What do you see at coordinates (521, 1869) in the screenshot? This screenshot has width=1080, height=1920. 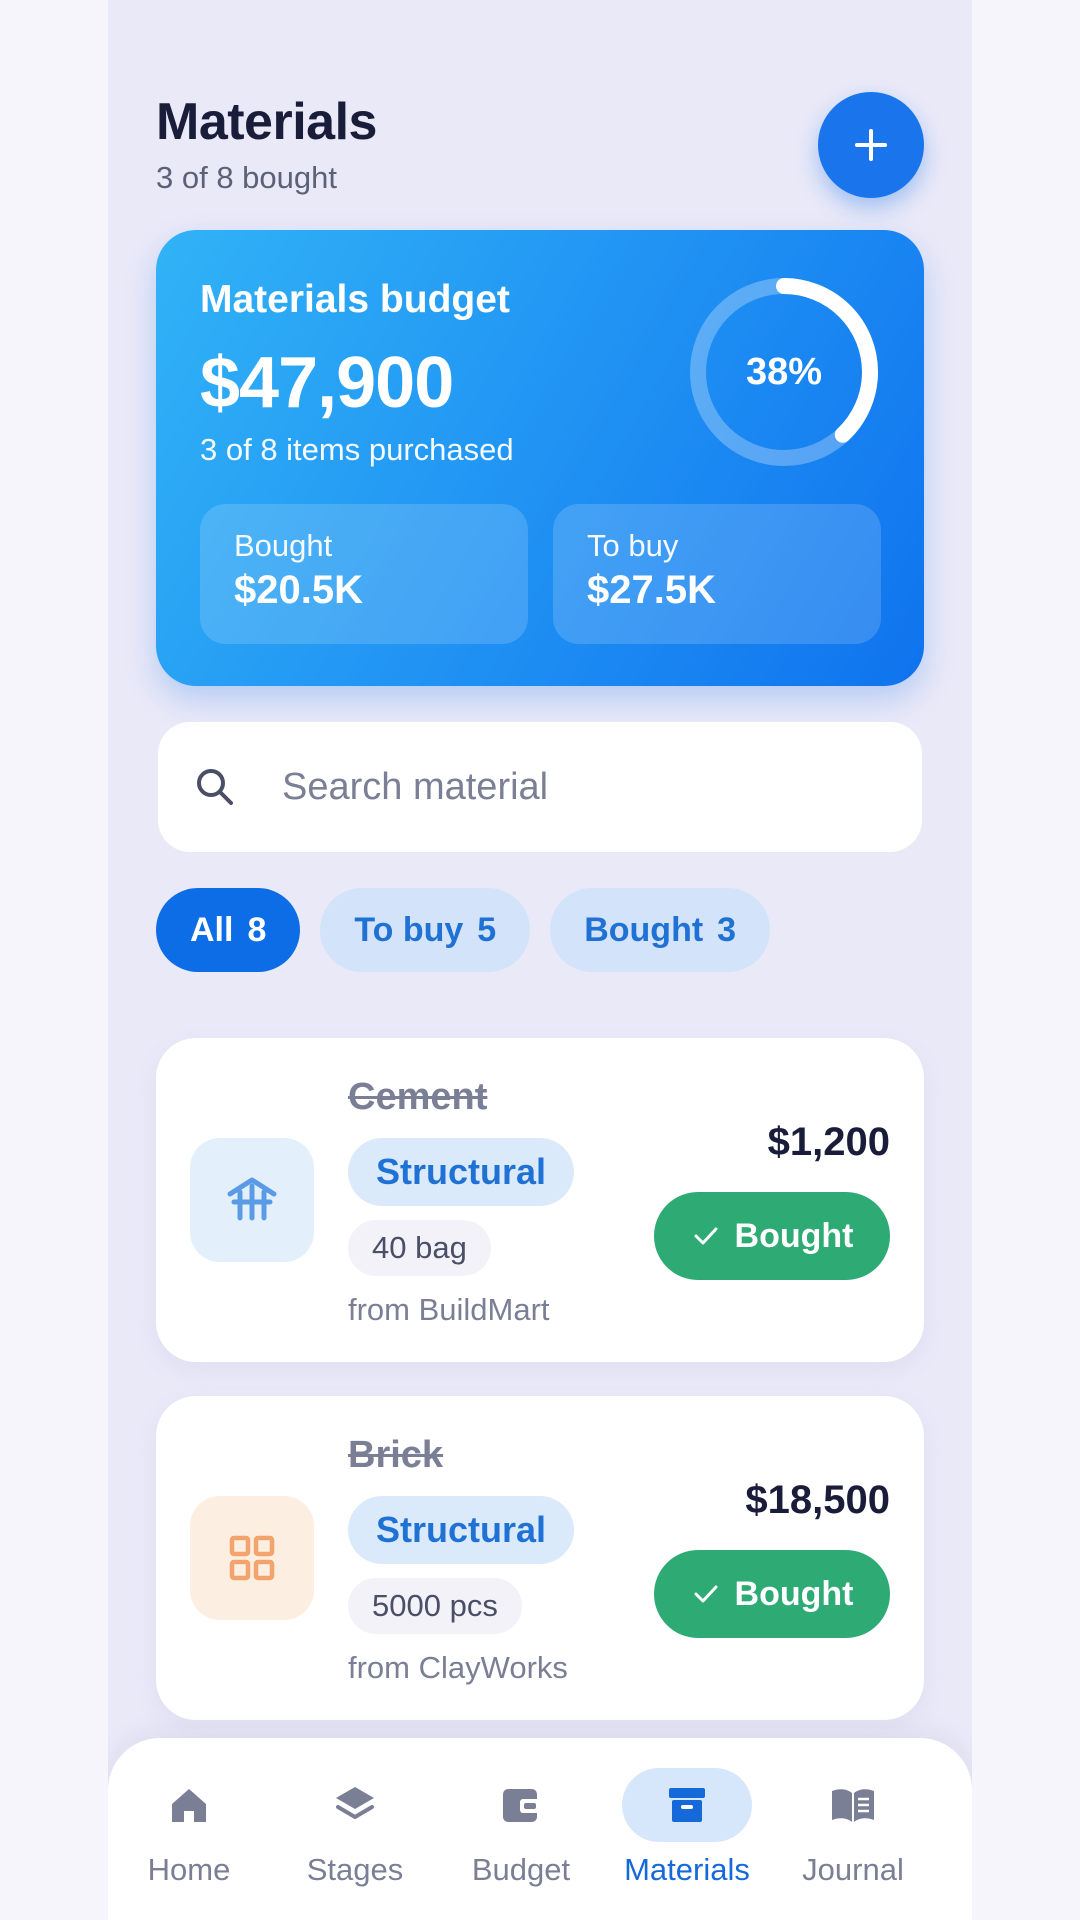 I see `nav-label: Budget` at bounding box center [521, 1869].